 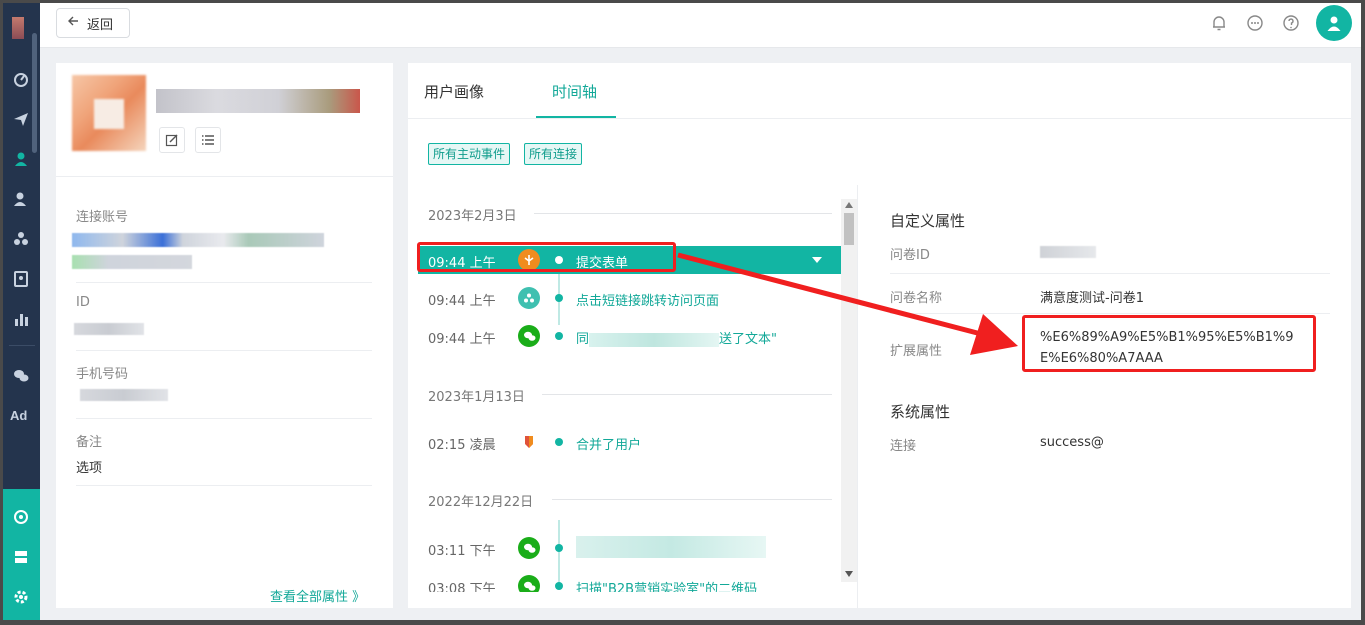 I want to click on sidebar: Ad, so click(x=21, y=311).